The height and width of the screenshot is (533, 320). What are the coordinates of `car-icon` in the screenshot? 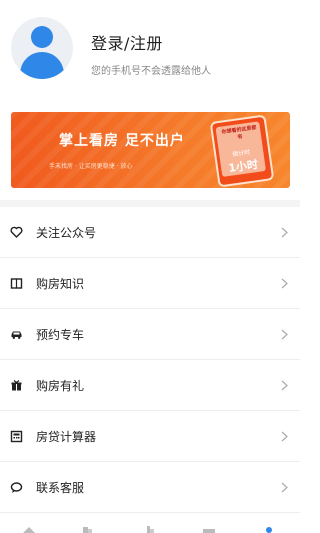 It's located at (16, 334).